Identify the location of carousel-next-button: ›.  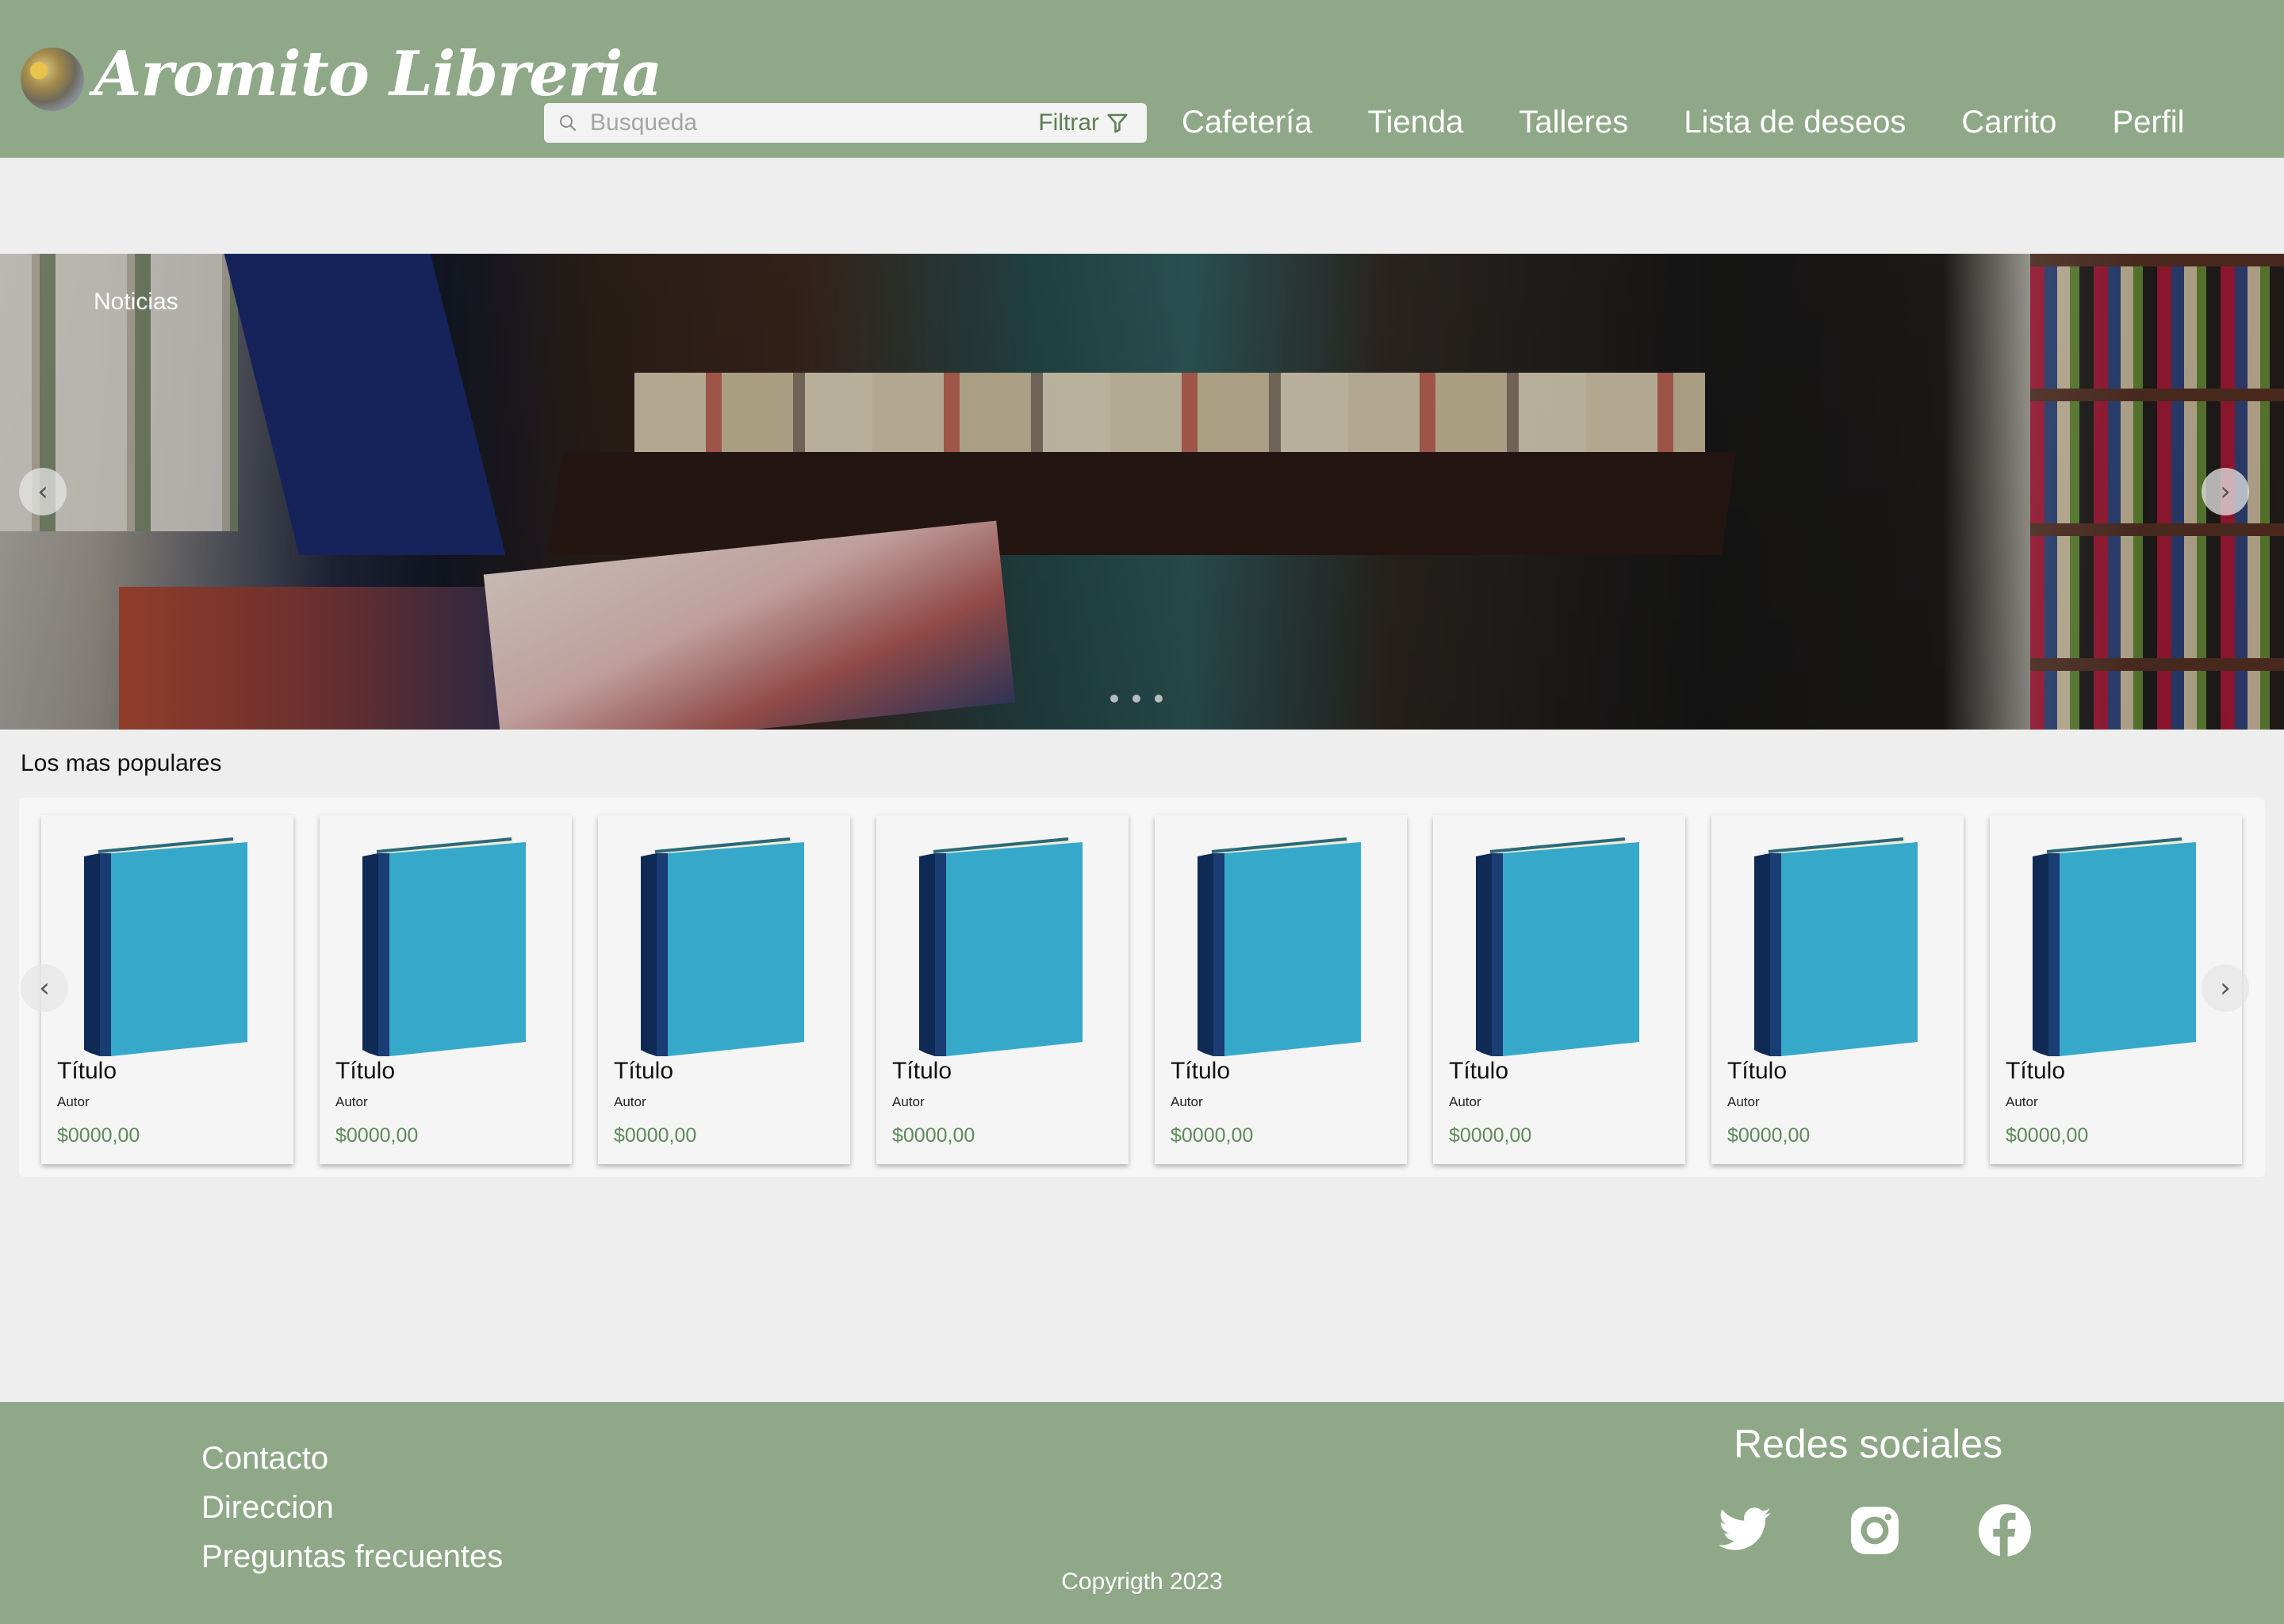
(2225, 491).